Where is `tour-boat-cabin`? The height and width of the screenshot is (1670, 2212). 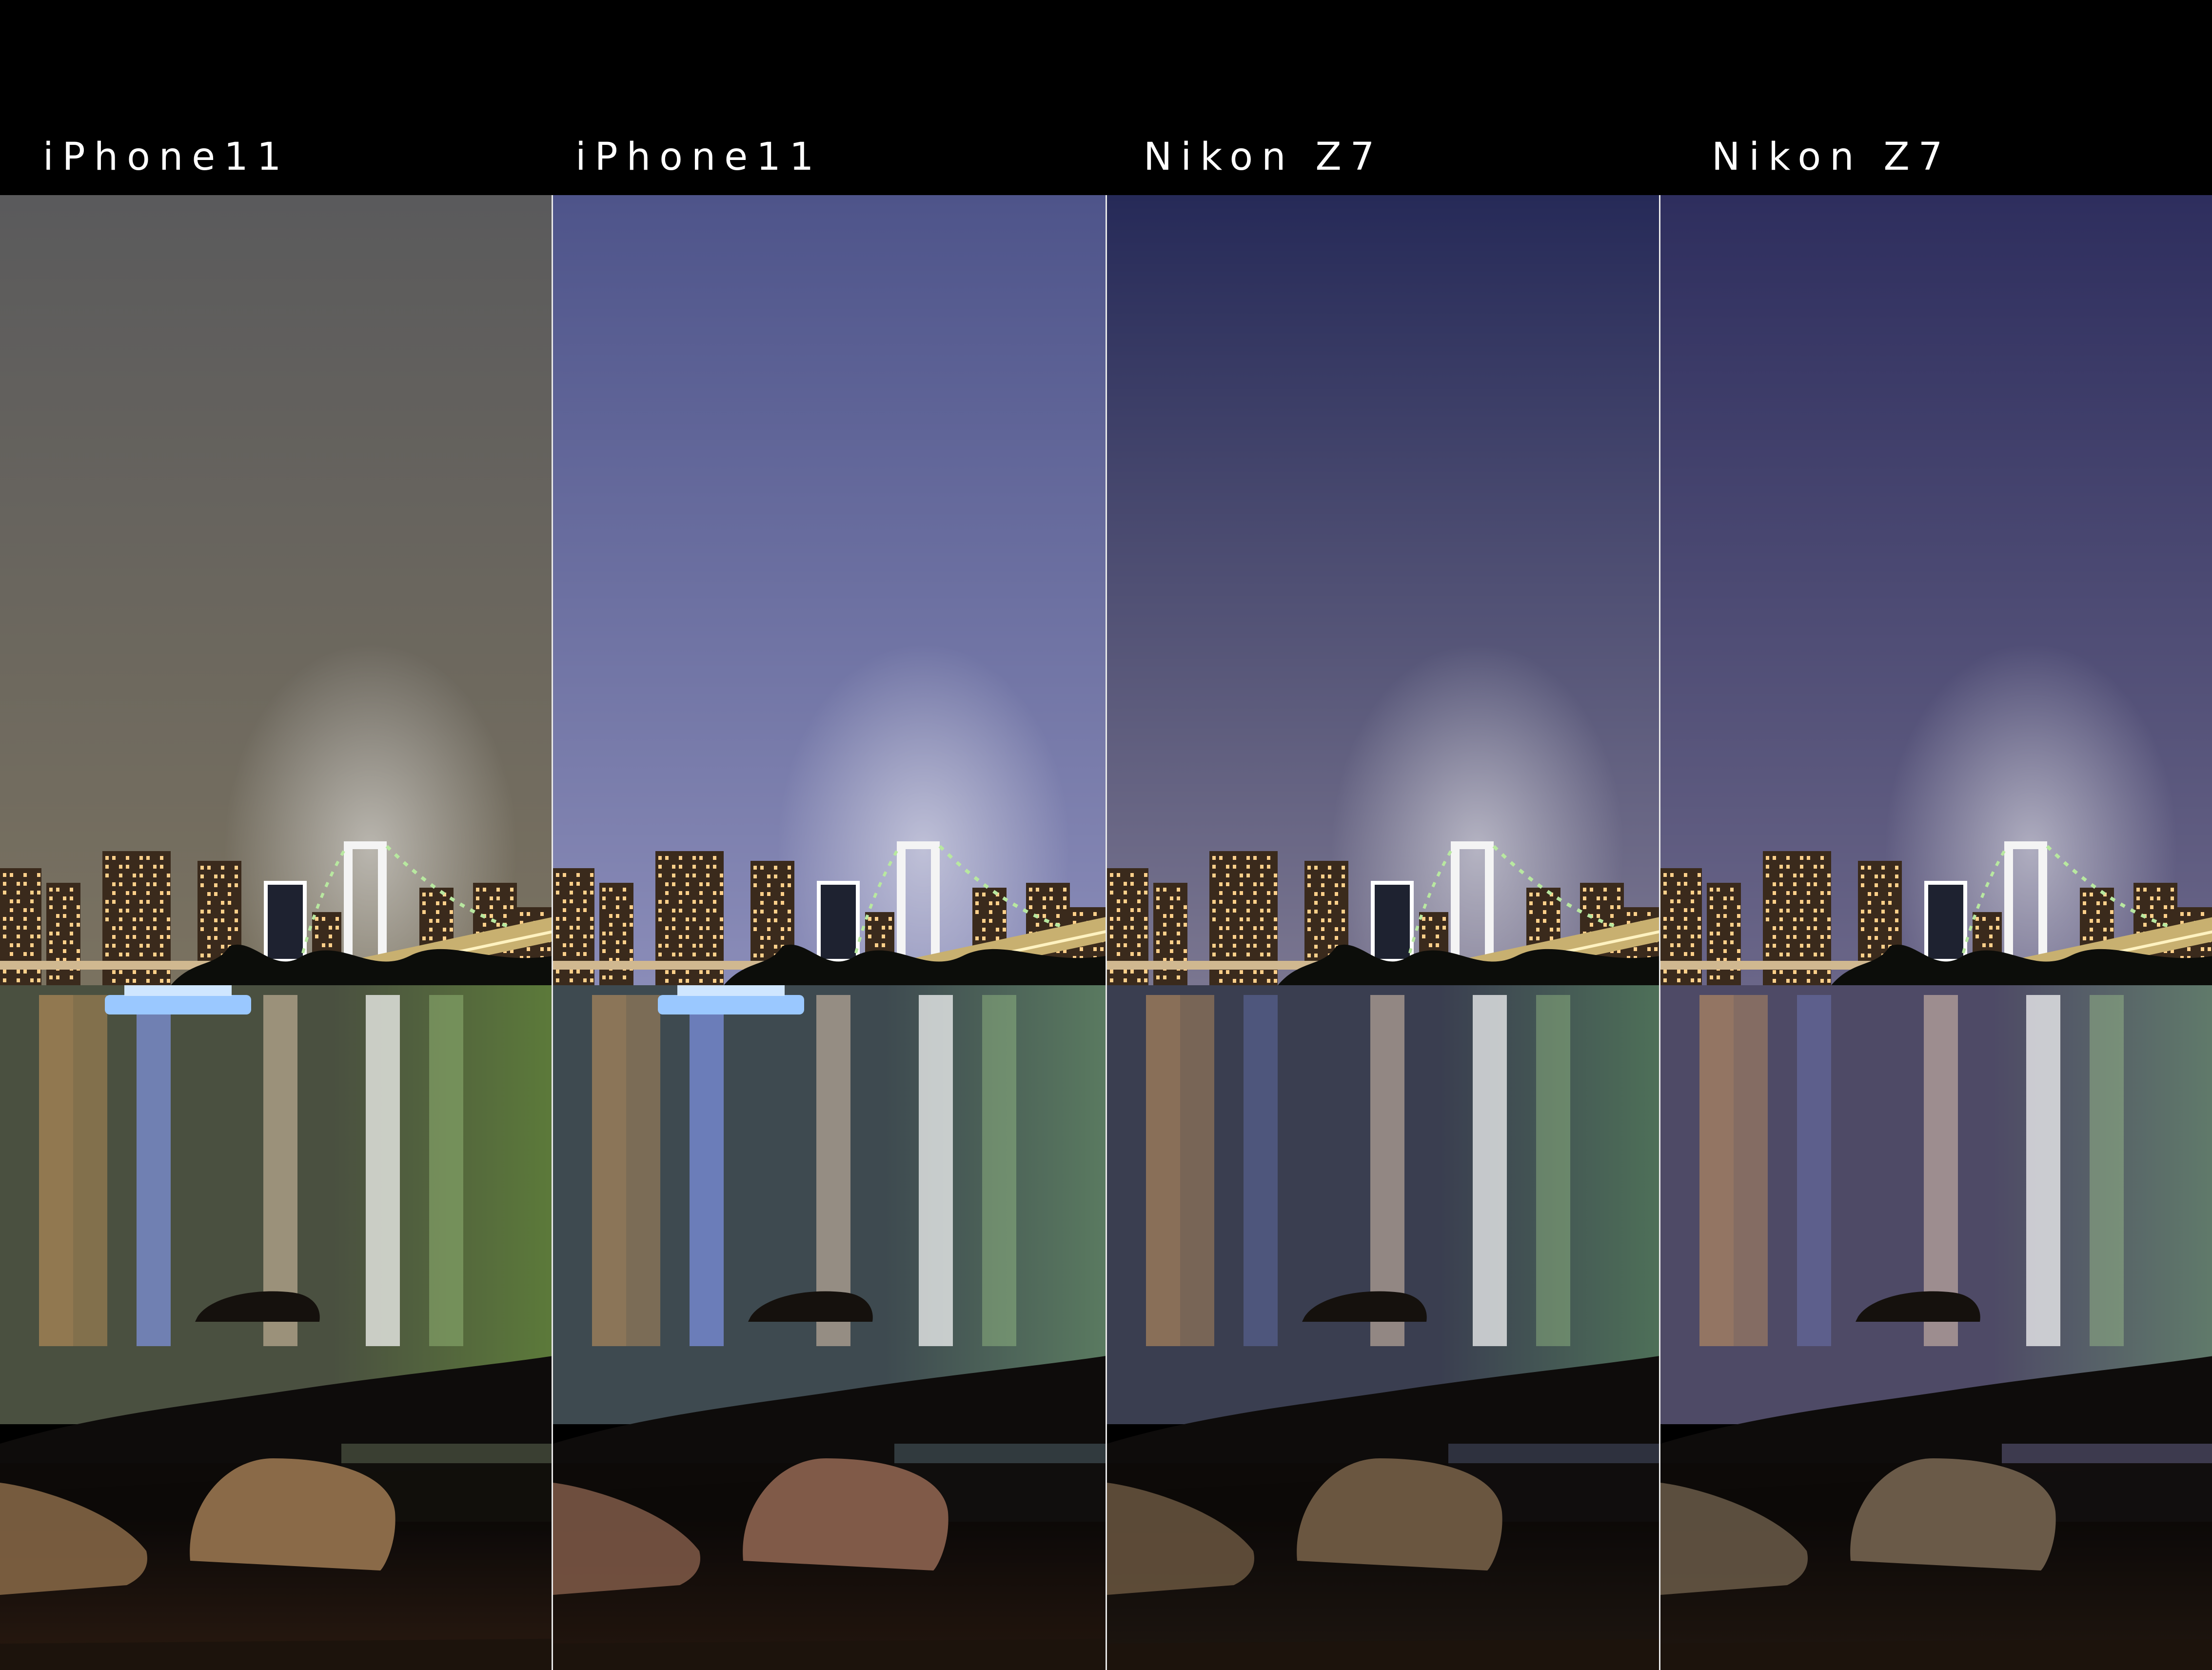 tour-boat-cabin is located at coordinates (178, 990).